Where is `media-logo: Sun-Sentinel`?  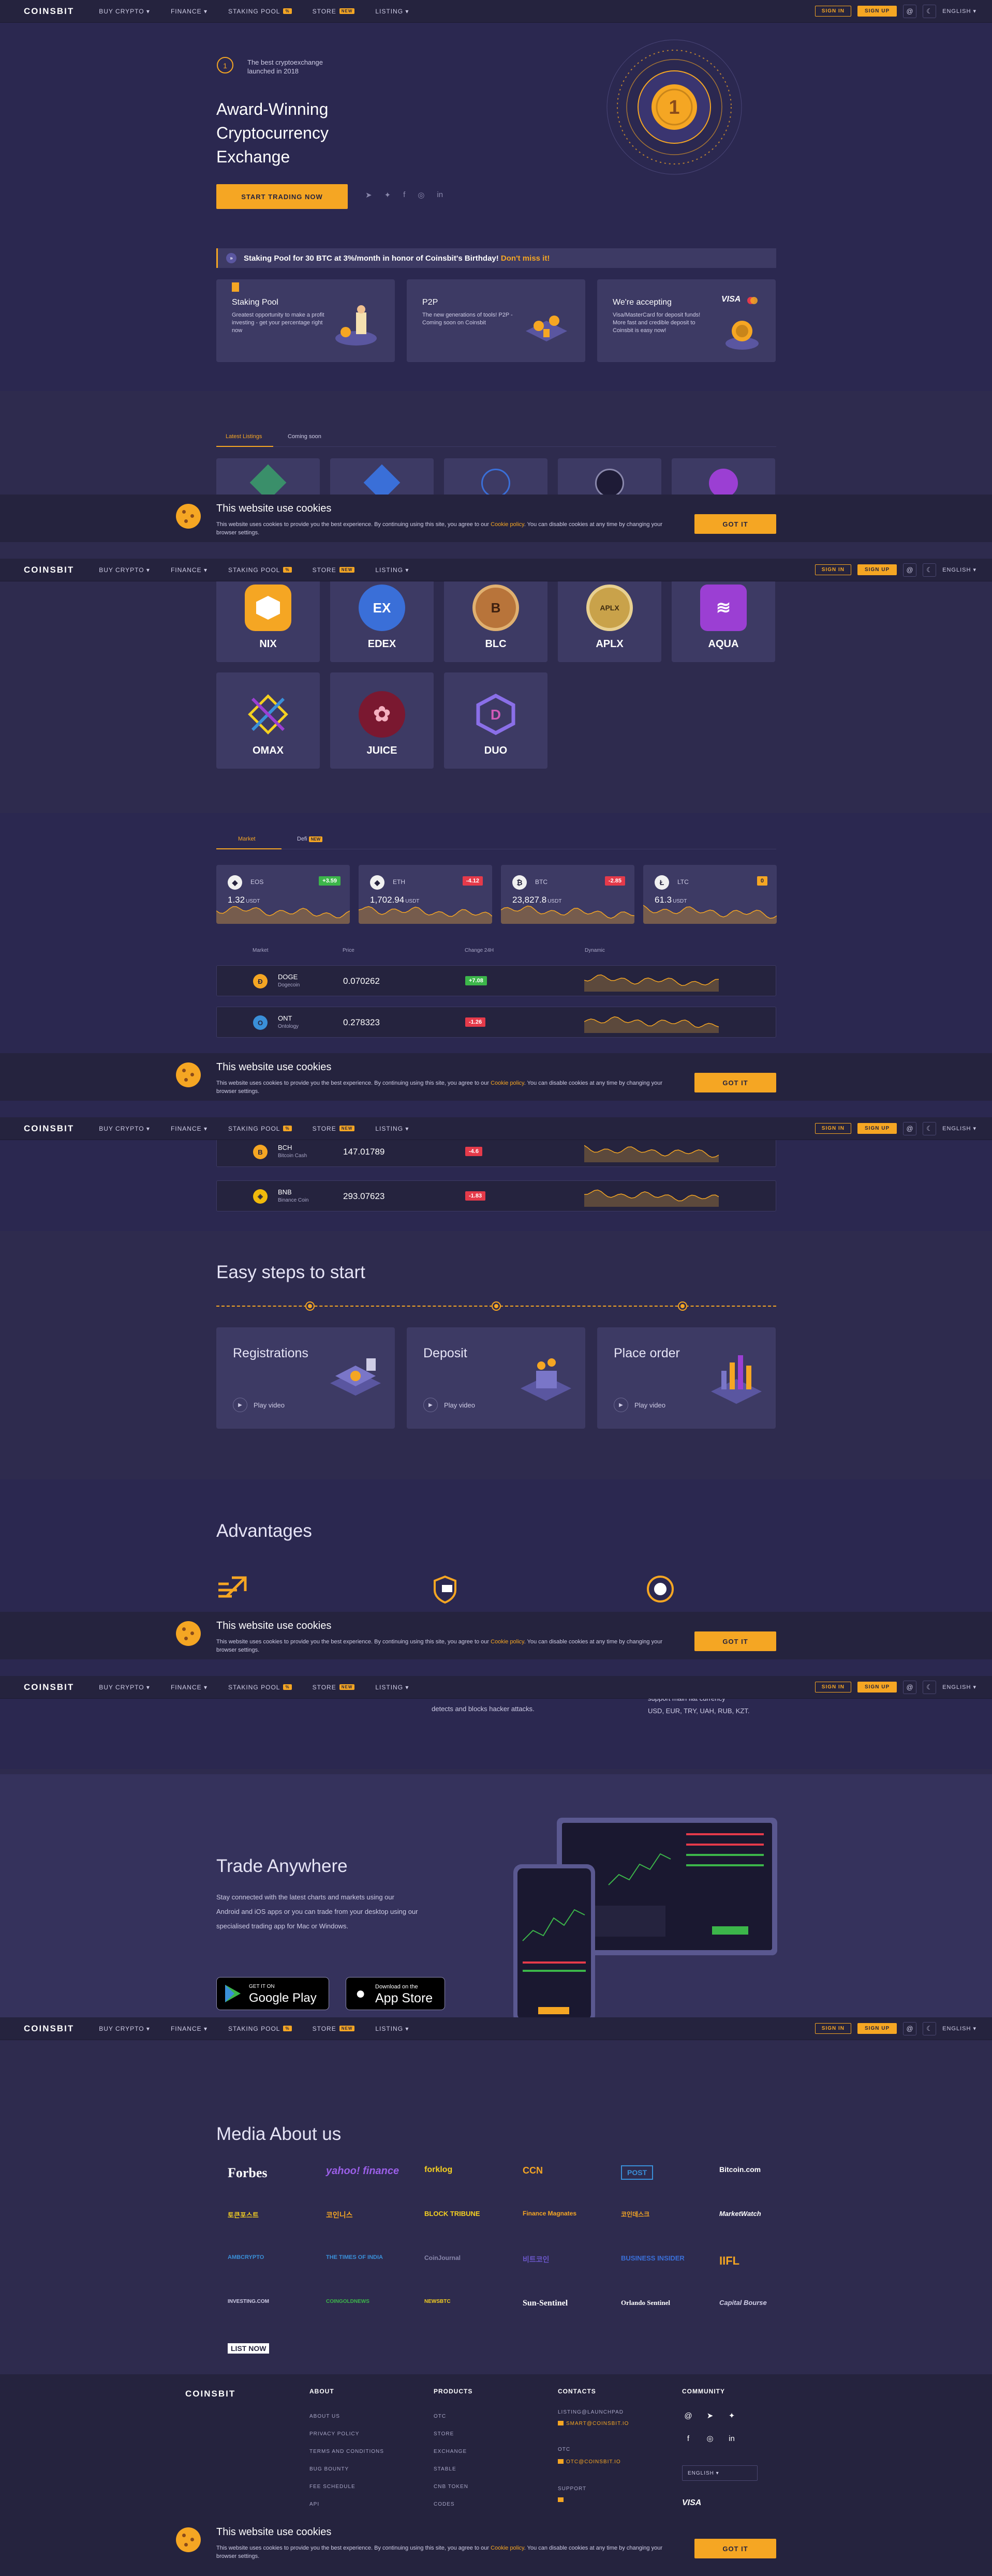
media-logo: Sun-Sentinel is located at coordinates (545, 2303).